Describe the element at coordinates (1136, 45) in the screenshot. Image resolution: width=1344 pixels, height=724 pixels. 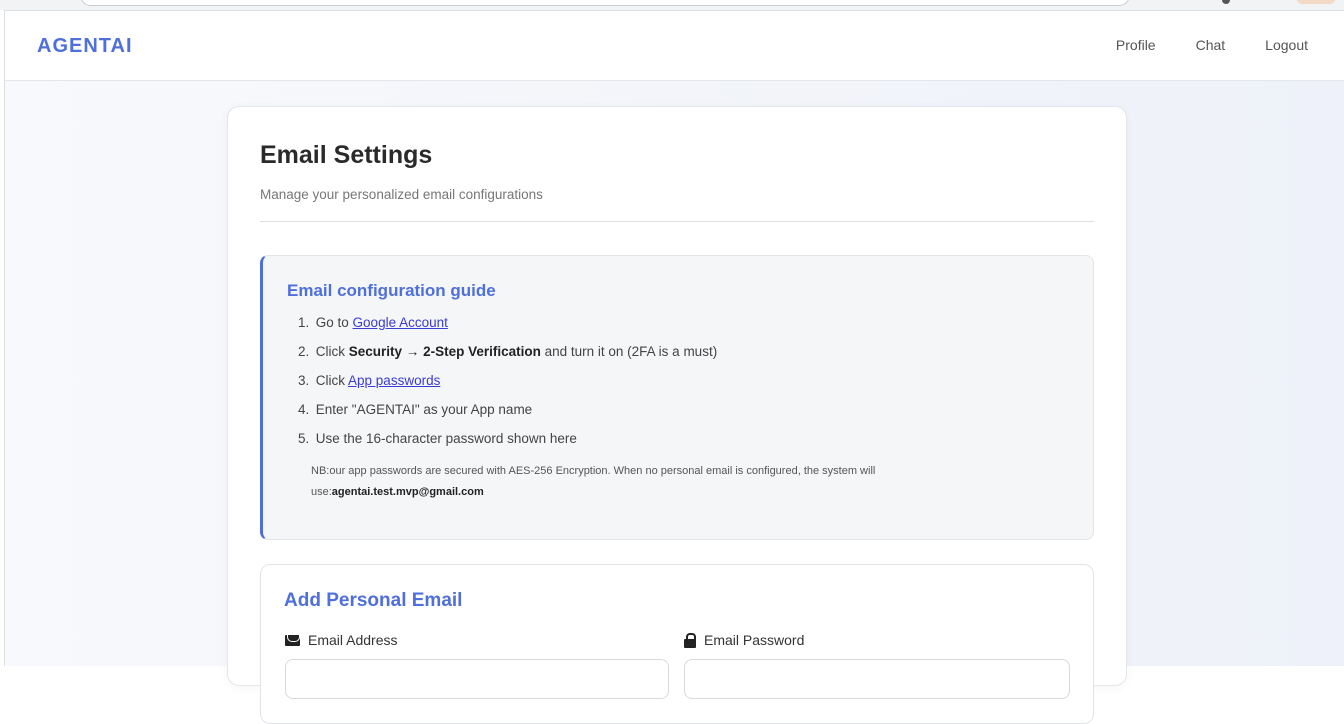
I see `nav-profile-link: Profile` at that location.